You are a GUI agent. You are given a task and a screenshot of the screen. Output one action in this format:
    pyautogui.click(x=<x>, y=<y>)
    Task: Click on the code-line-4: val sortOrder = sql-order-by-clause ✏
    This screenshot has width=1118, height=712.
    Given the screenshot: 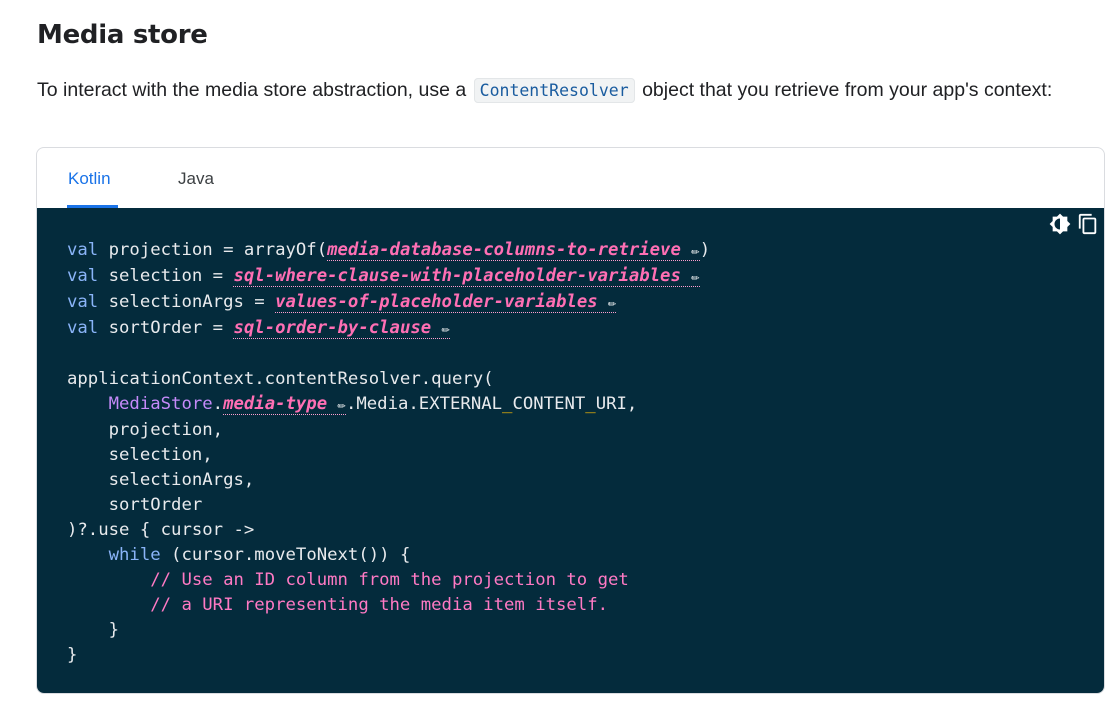 What is the action you would take?
    pyautogui.click(x=259, y=328)
    